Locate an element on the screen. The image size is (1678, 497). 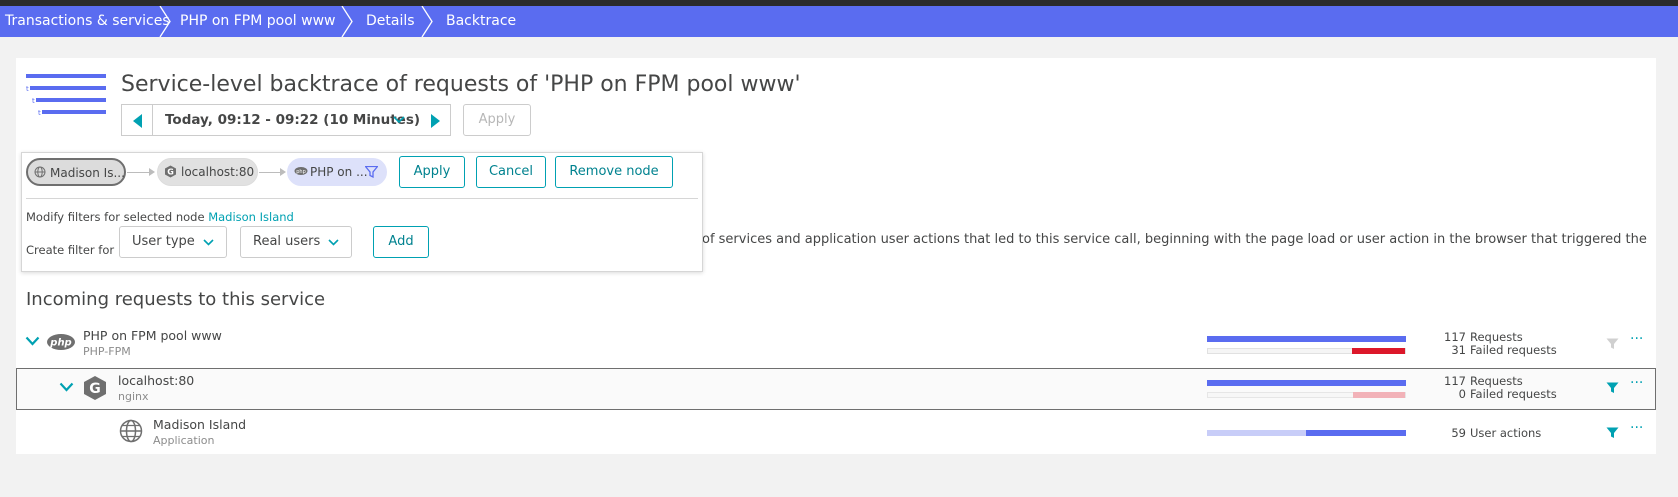
popup-divider is located at coordinates (362, 198).